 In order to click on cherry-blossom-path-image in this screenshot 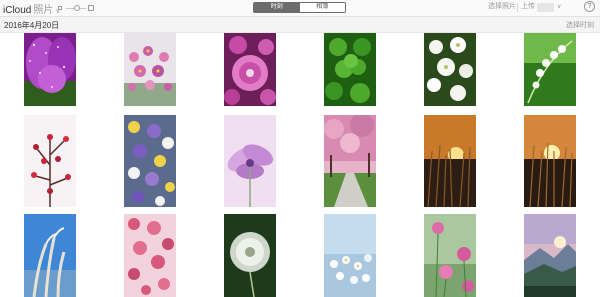, I will do `click(350, 161)`.